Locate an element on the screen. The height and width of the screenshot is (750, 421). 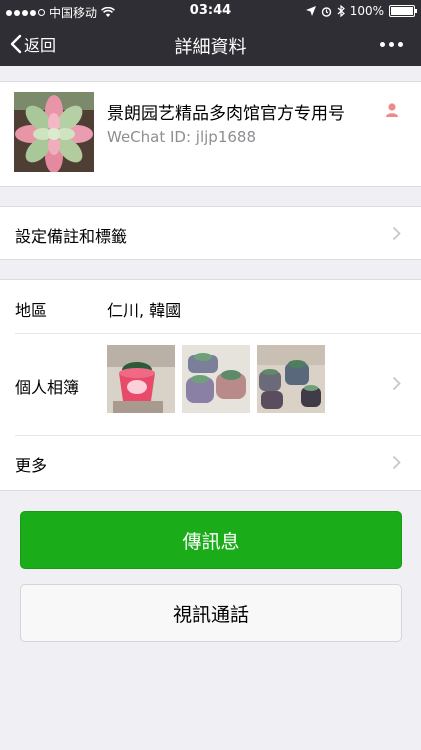
status-bar: 中国移动 03:44 100% is located at coordinates (210, 11).